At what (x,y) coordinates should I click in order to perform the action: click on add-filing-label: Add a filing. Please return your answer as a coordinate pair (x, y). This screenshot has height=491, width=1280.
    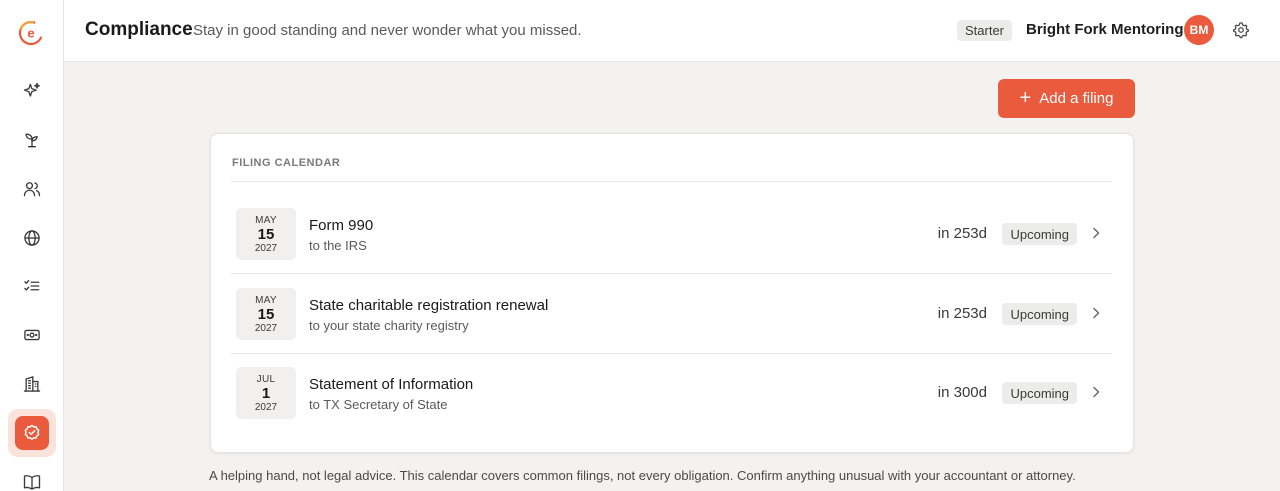
    Looking at the image, I should click on (1076, 98).